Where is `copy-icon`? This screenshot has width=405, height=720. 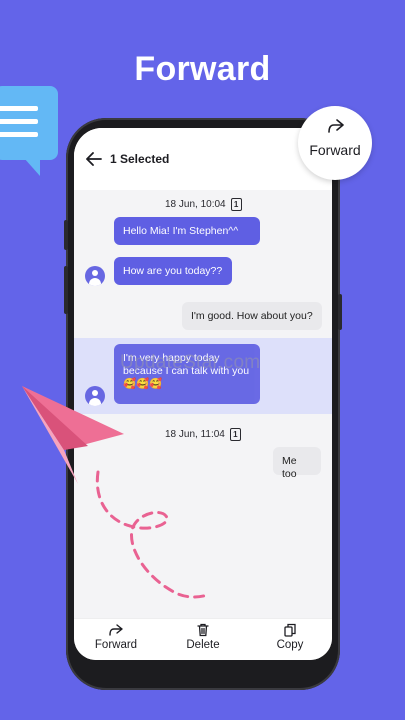 copy-icon is located at coordinates (290, 630).